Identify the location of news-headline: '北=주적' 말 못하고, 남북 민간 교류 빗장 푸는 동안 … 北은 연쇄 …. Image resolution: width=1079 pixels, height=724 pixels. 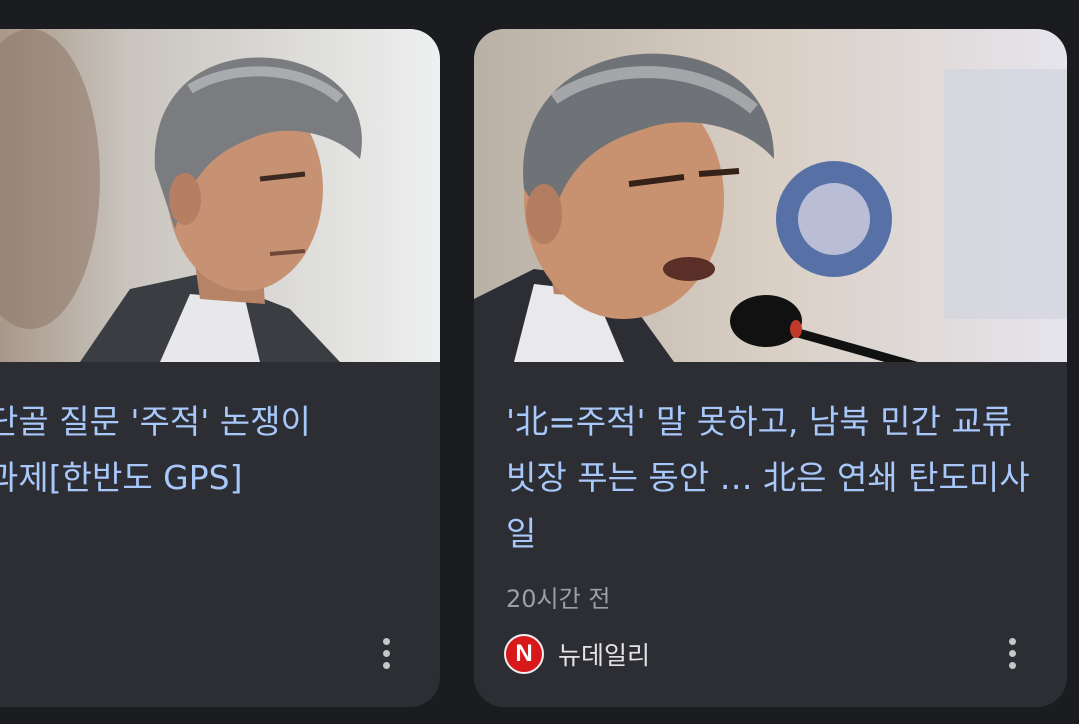
(776, 478).